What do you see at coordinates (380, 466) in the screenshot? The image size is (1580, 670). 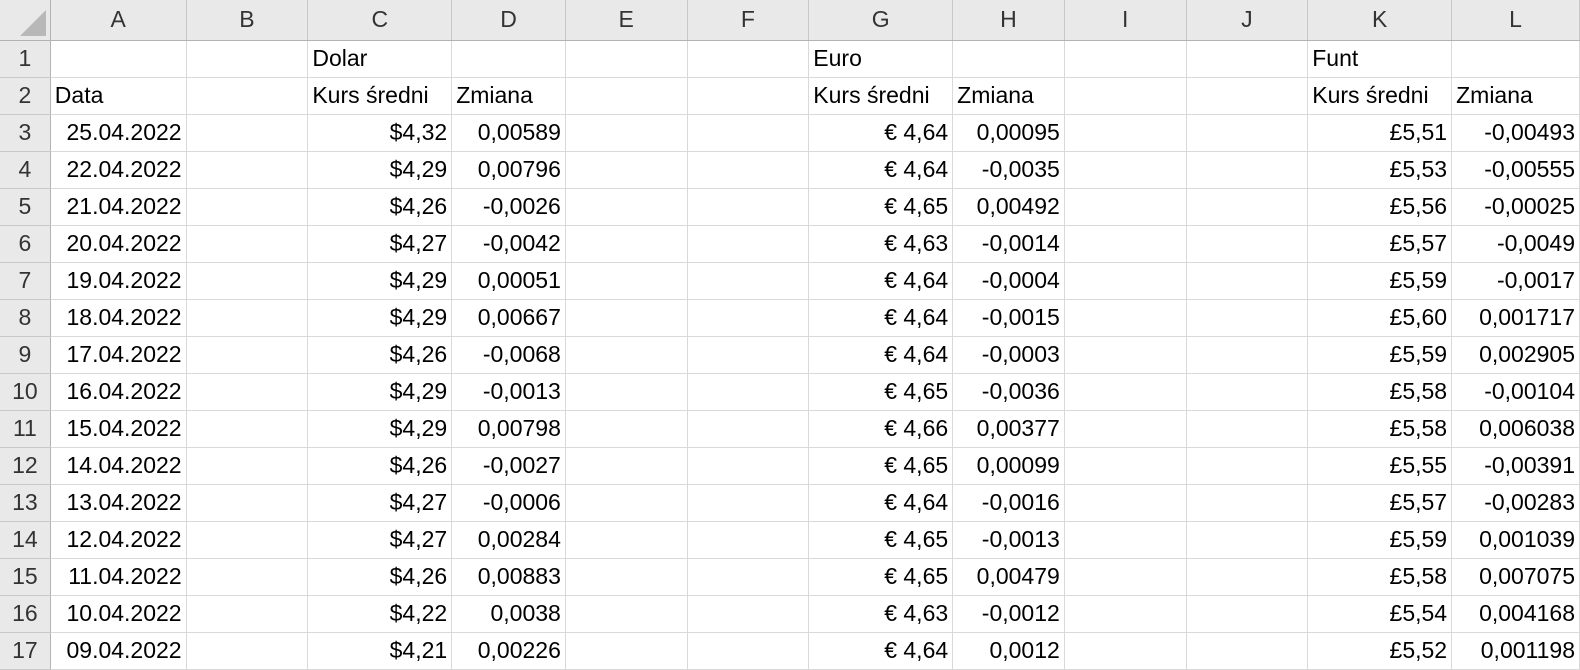 I see `cell-c12: $4,26` at bounding box center [380, 466].